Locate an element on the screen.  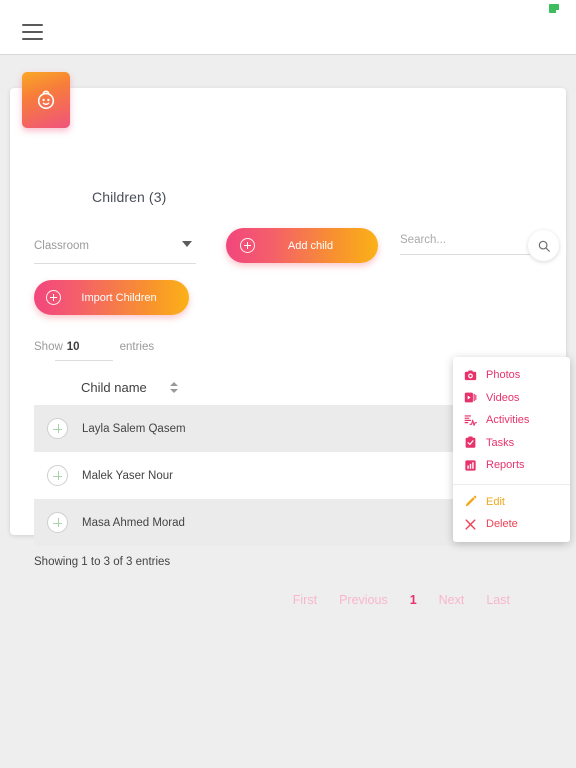
camera-icon is located at coordinates (470, 375).